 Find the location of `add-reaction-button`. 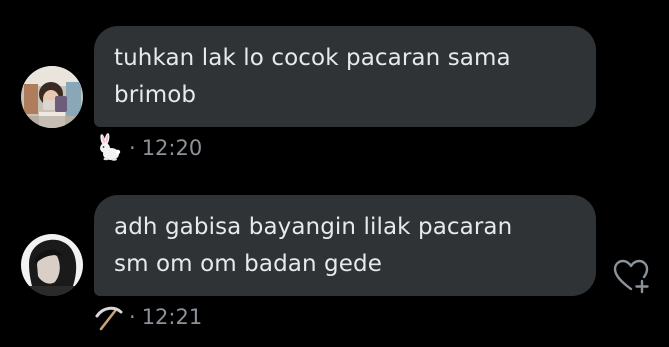

add-reaction-button is located at coordinates (632, 276).